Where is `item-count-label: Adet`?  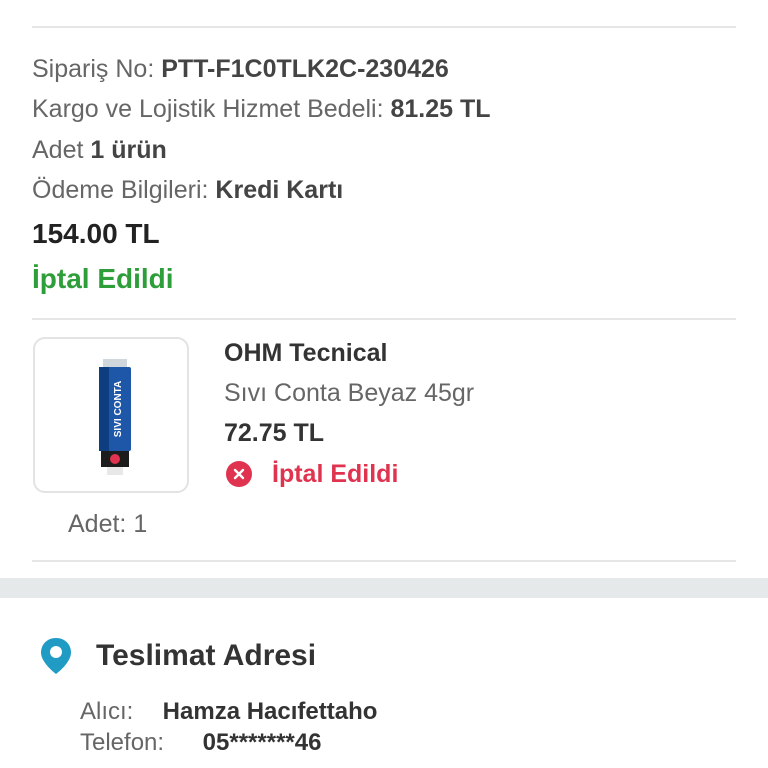
item-count-label: Adet is located at coordinates (58, 150).